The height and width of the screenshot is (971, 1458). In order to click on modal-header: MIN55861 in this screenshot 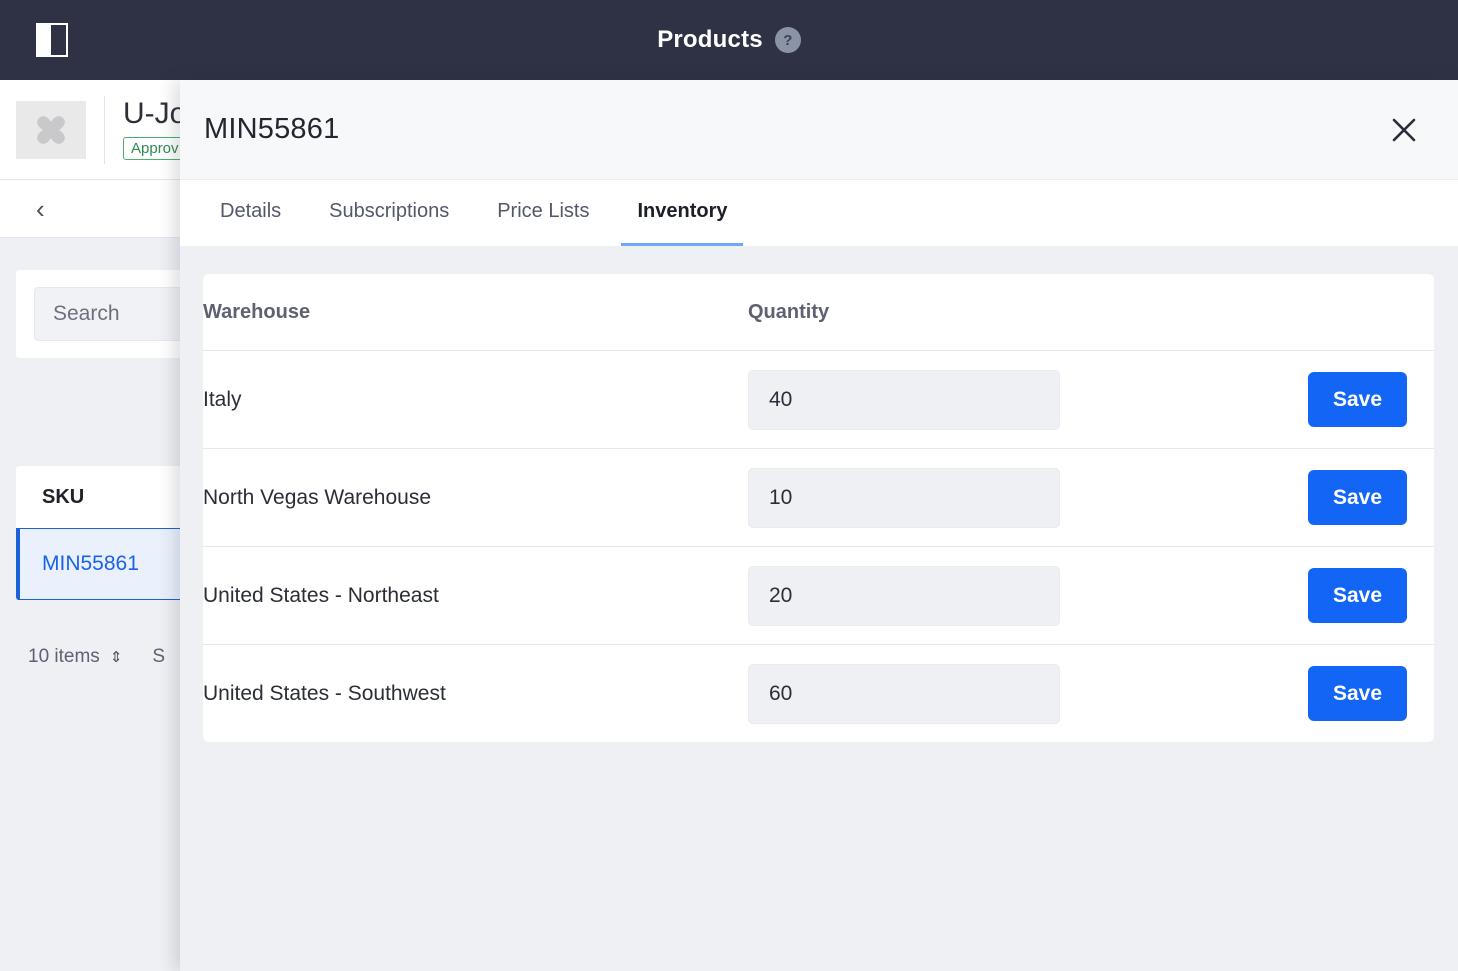, I will do `click(819, 130)`.